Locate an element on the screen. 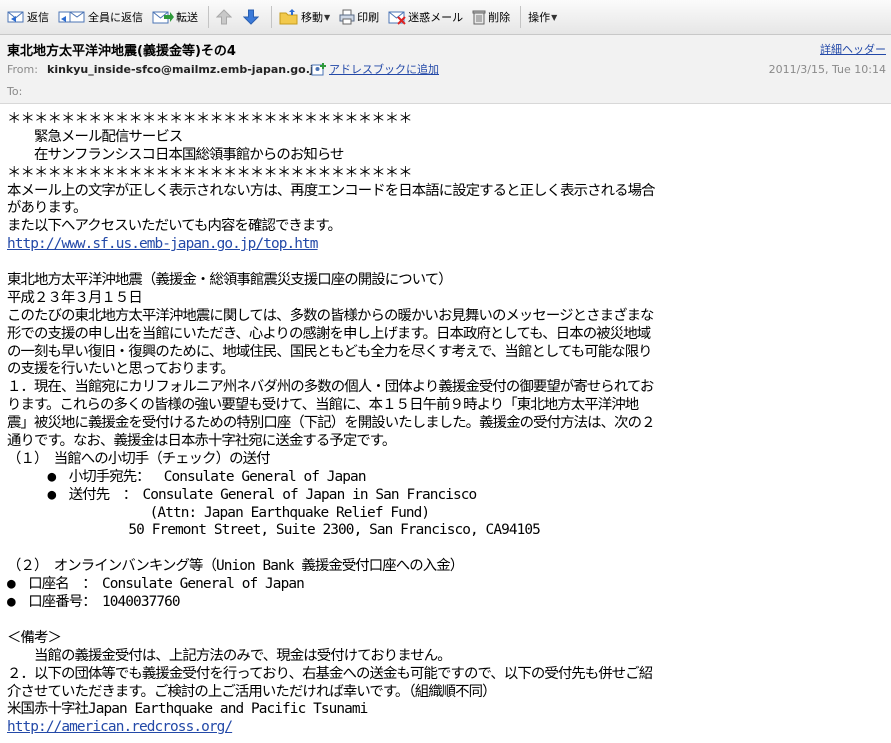  delete-button: 削除 is located at coordinates (491, 17).